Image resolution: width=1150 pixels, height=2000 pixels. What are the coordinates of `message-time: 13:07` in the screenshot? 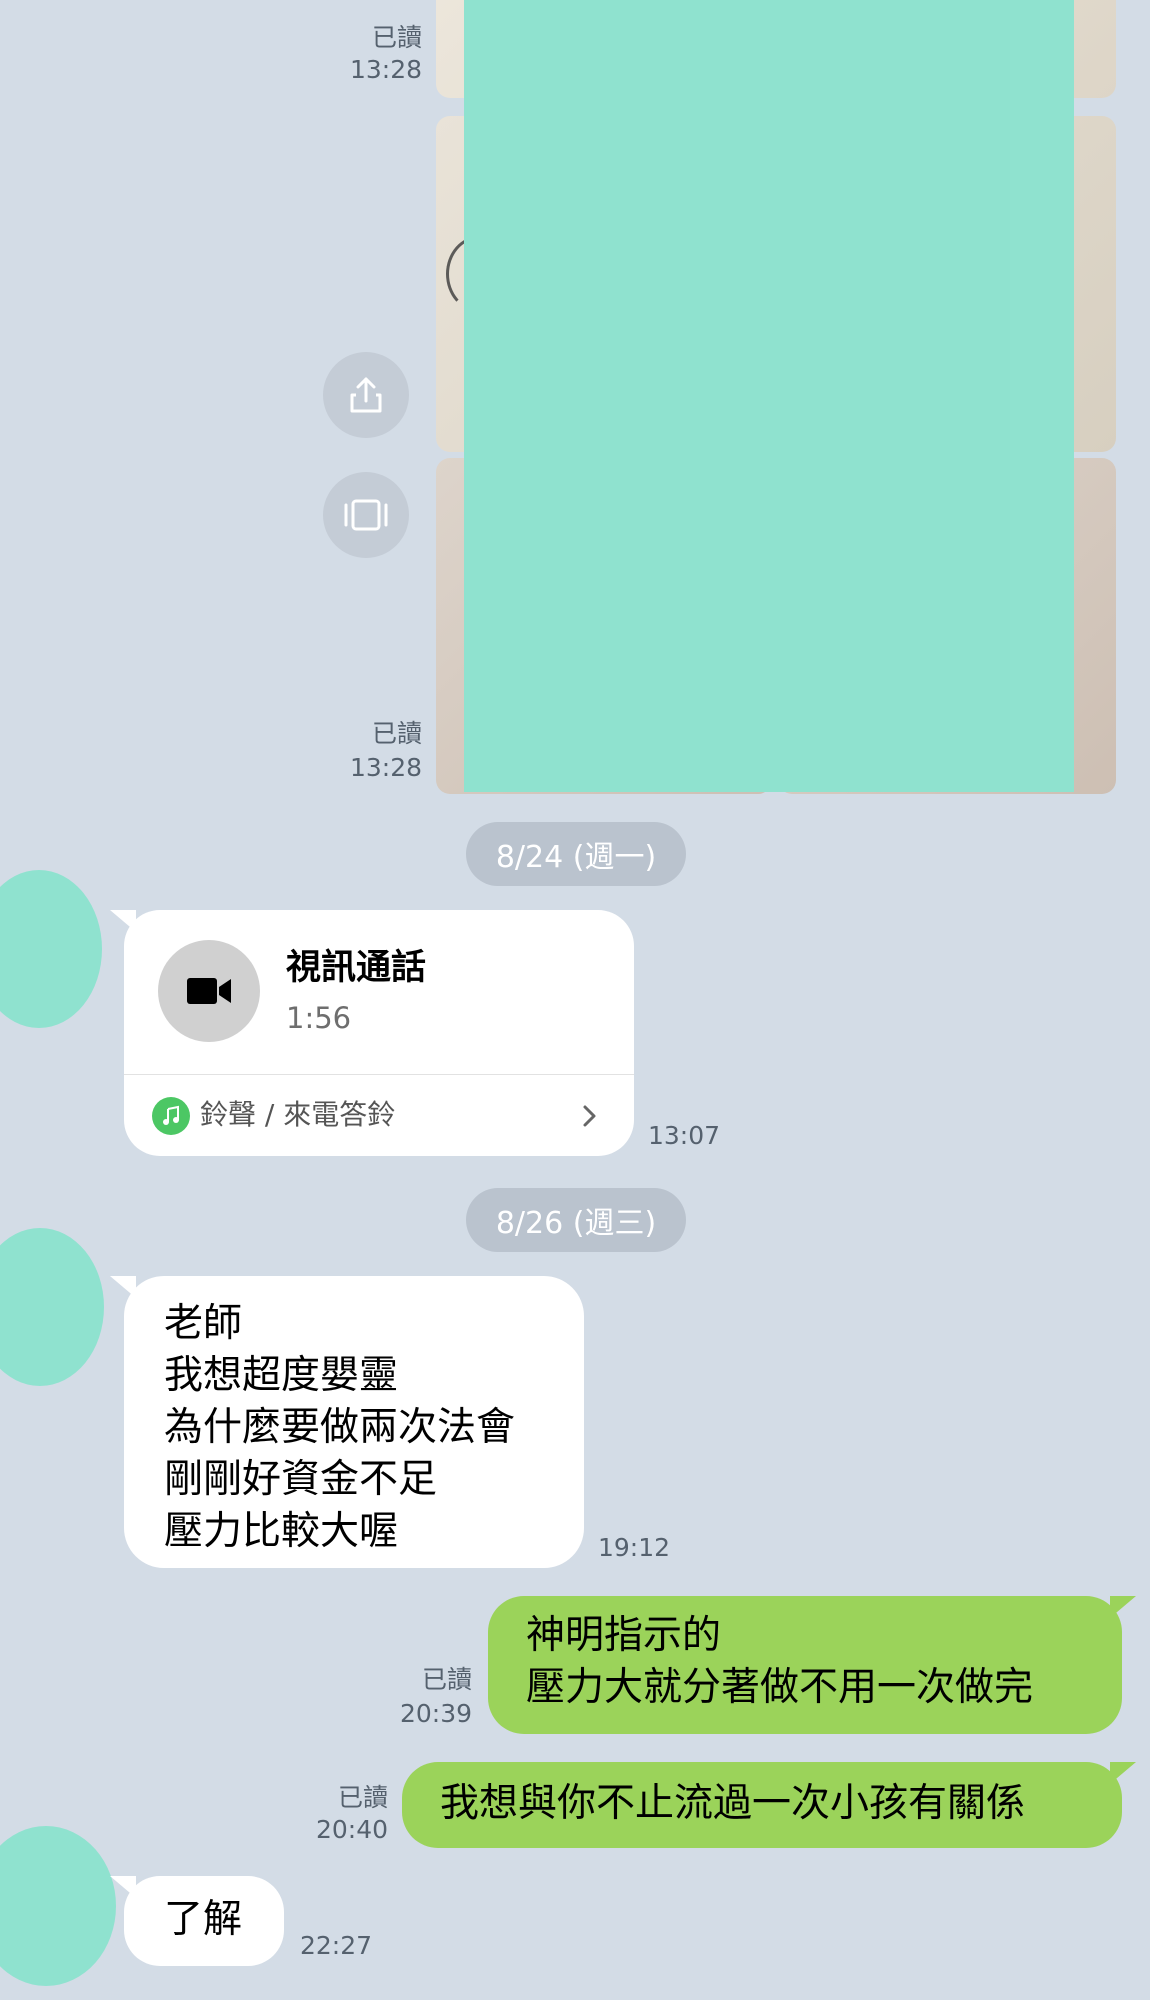 It's located at (684, 1135).